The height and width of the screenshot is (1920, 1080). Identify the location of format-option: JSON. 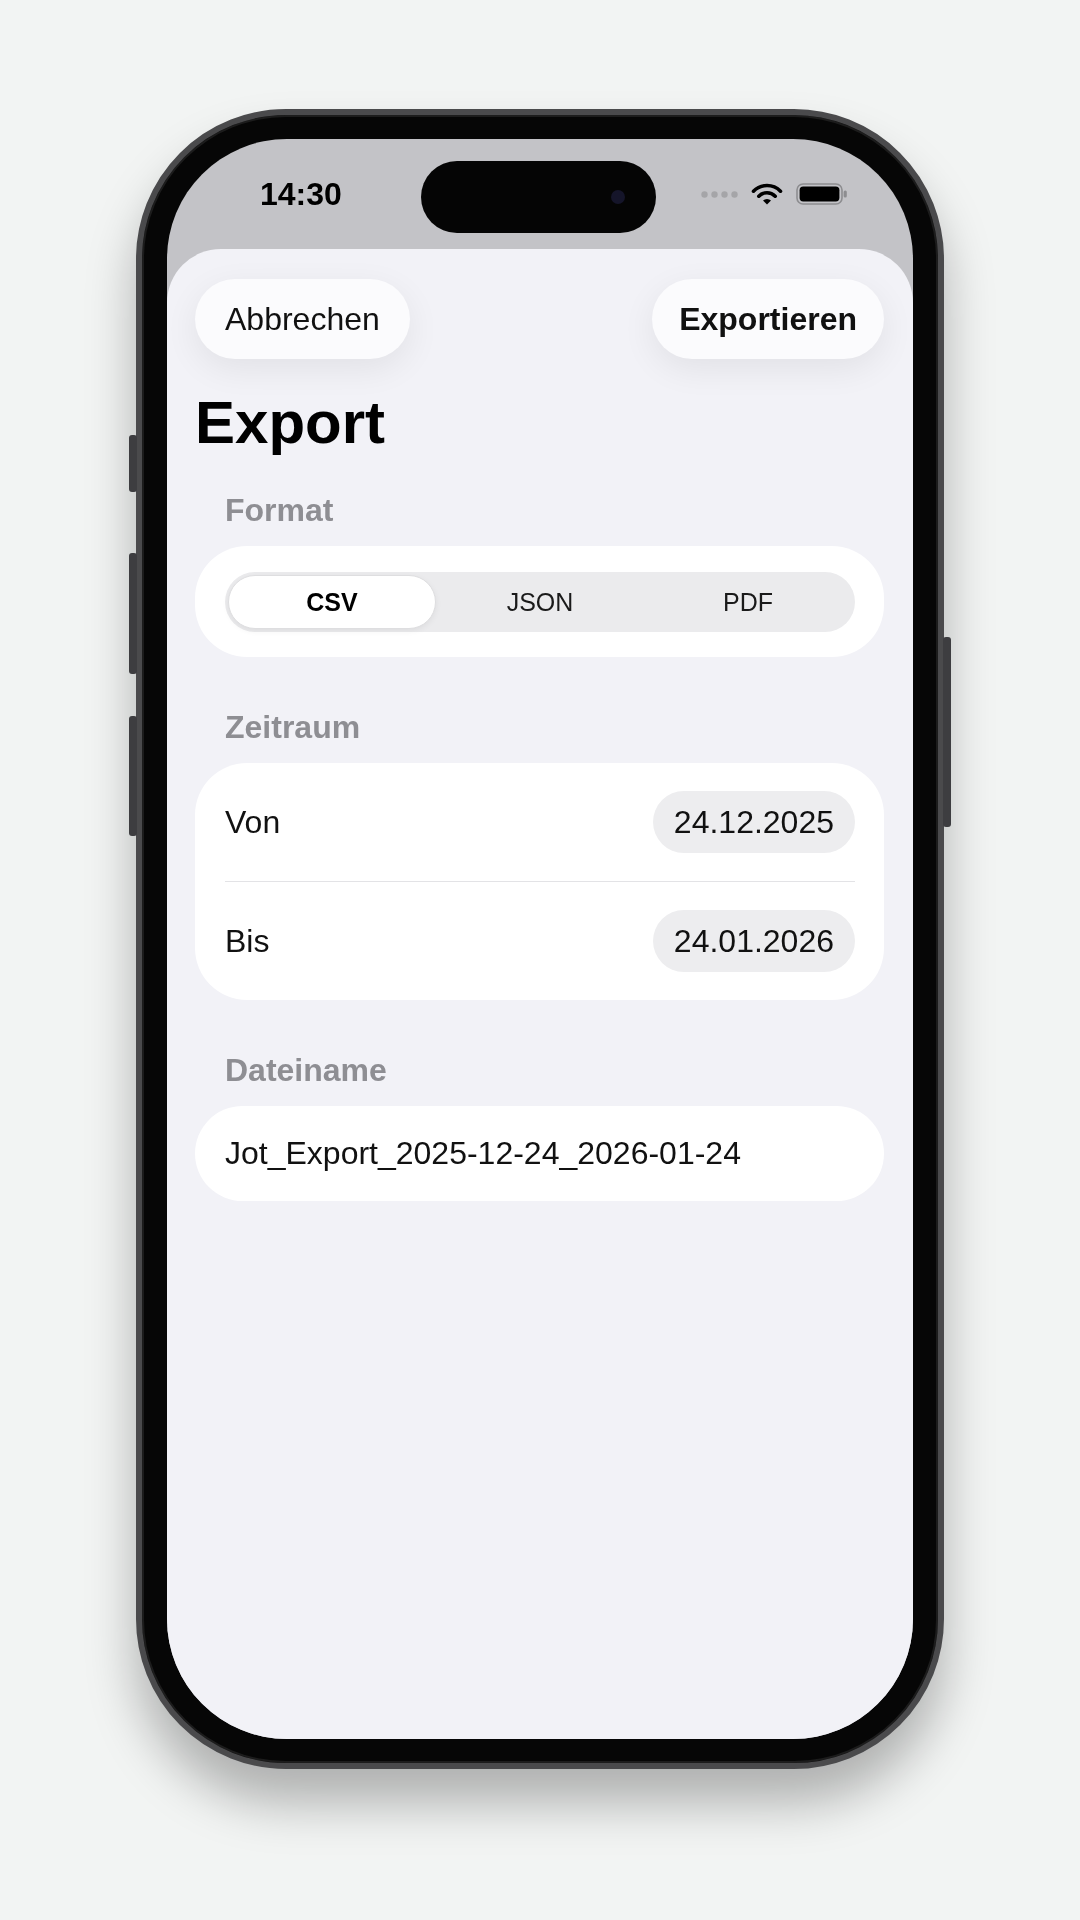
(540, 602).